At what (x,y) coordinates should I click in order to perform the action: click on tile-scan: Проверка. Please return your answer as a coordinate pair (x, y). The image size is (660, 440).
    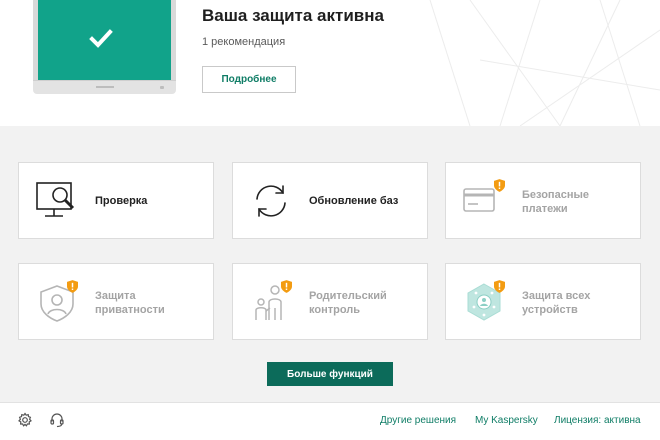
    Looking at the image, I should click on (116, 200).